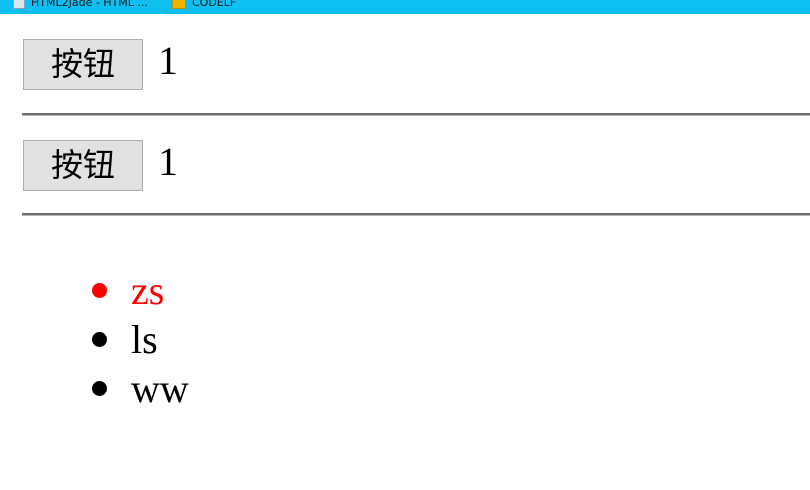 This screenshot has height=490, width=810. I want to click on list-item-label: zs, so click(148, 290).